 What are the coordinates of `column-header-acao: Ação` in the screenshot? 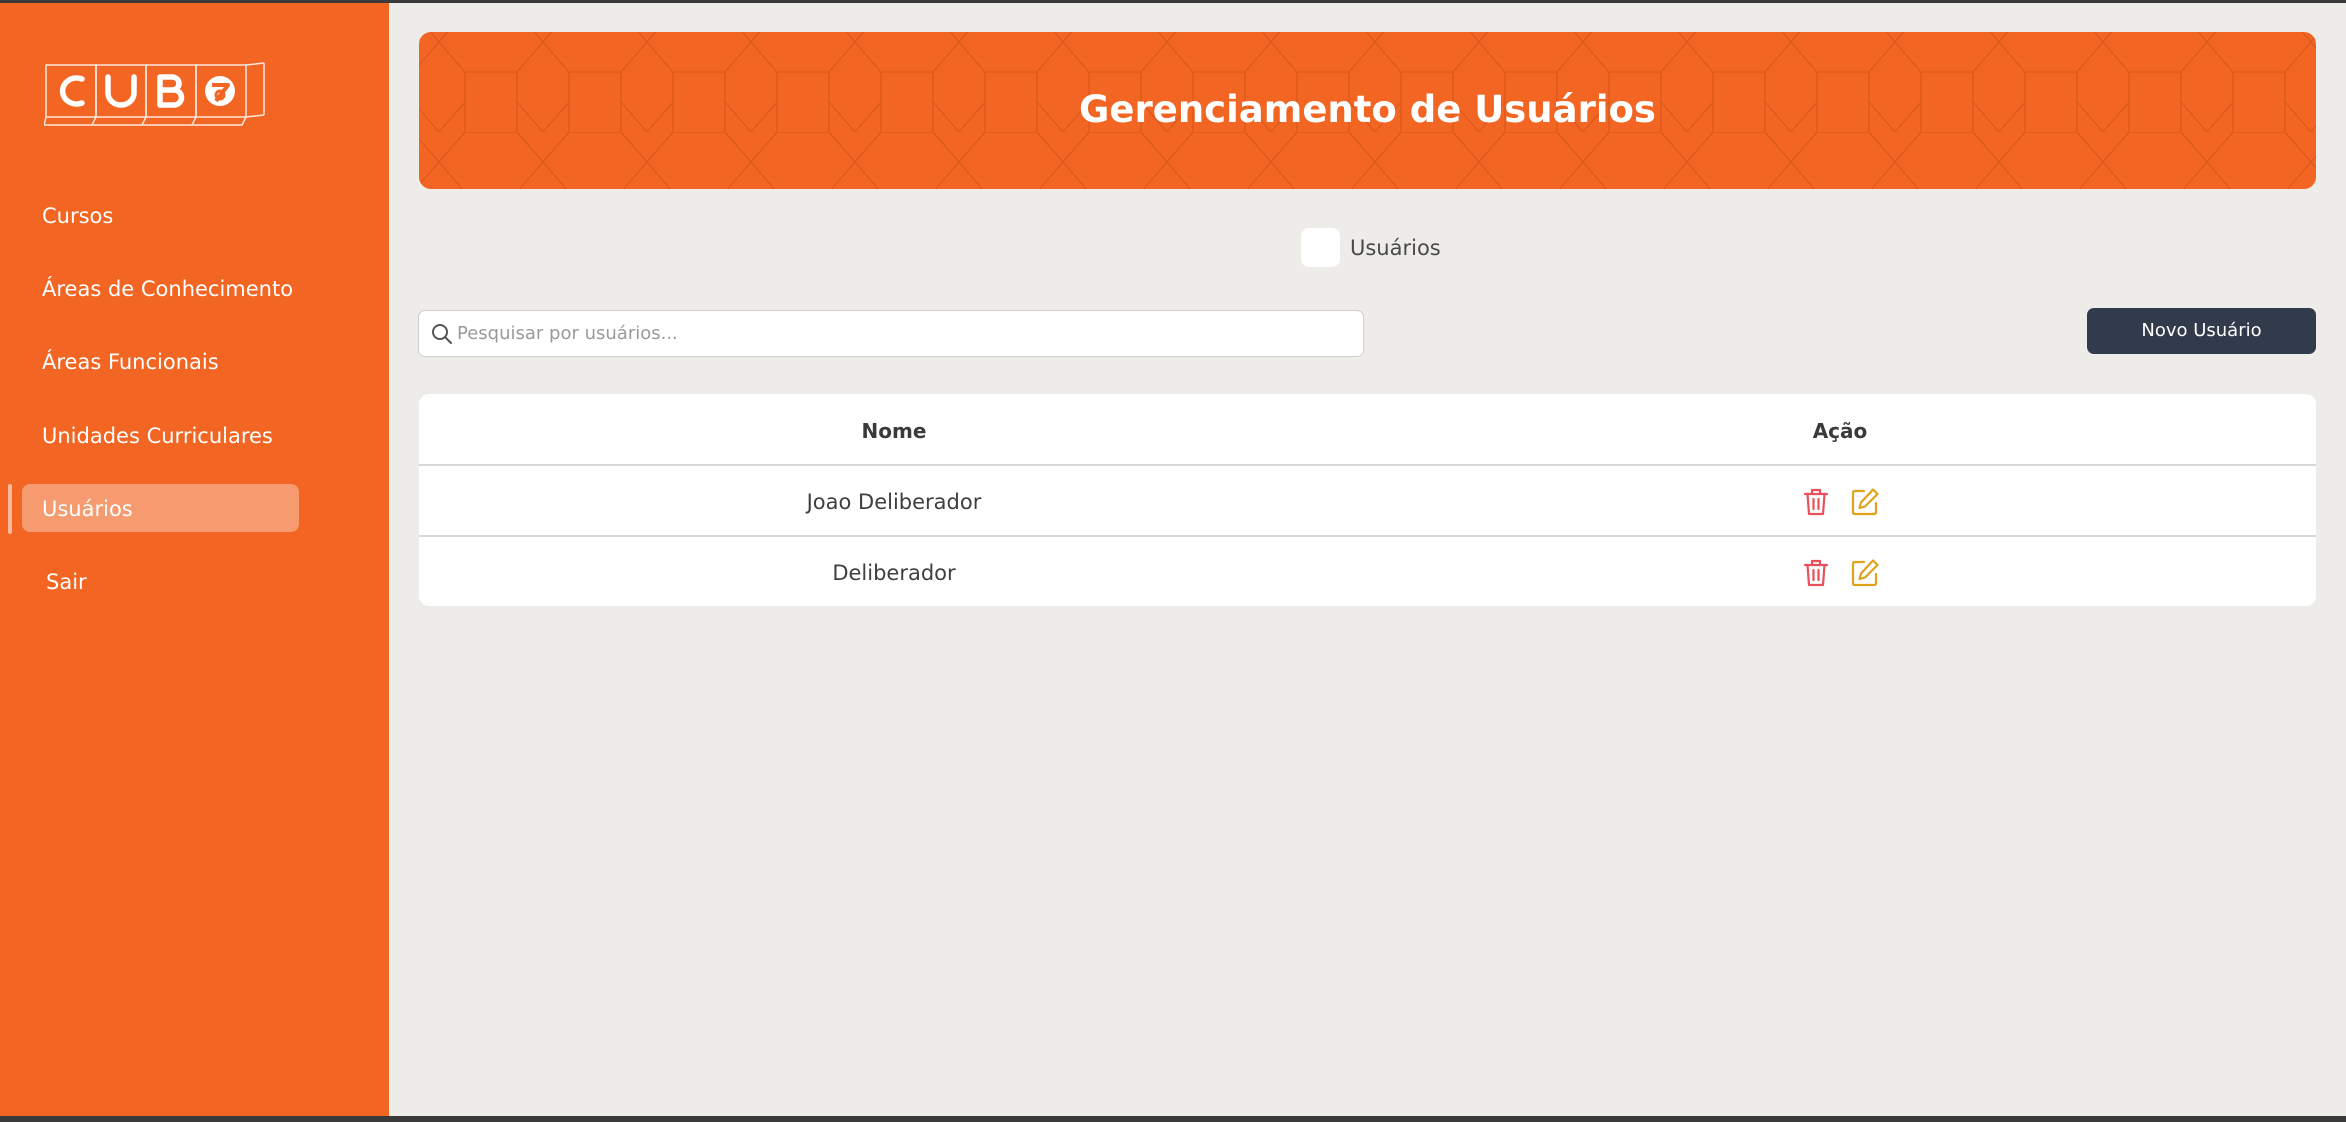 It's located at (1840, 431).